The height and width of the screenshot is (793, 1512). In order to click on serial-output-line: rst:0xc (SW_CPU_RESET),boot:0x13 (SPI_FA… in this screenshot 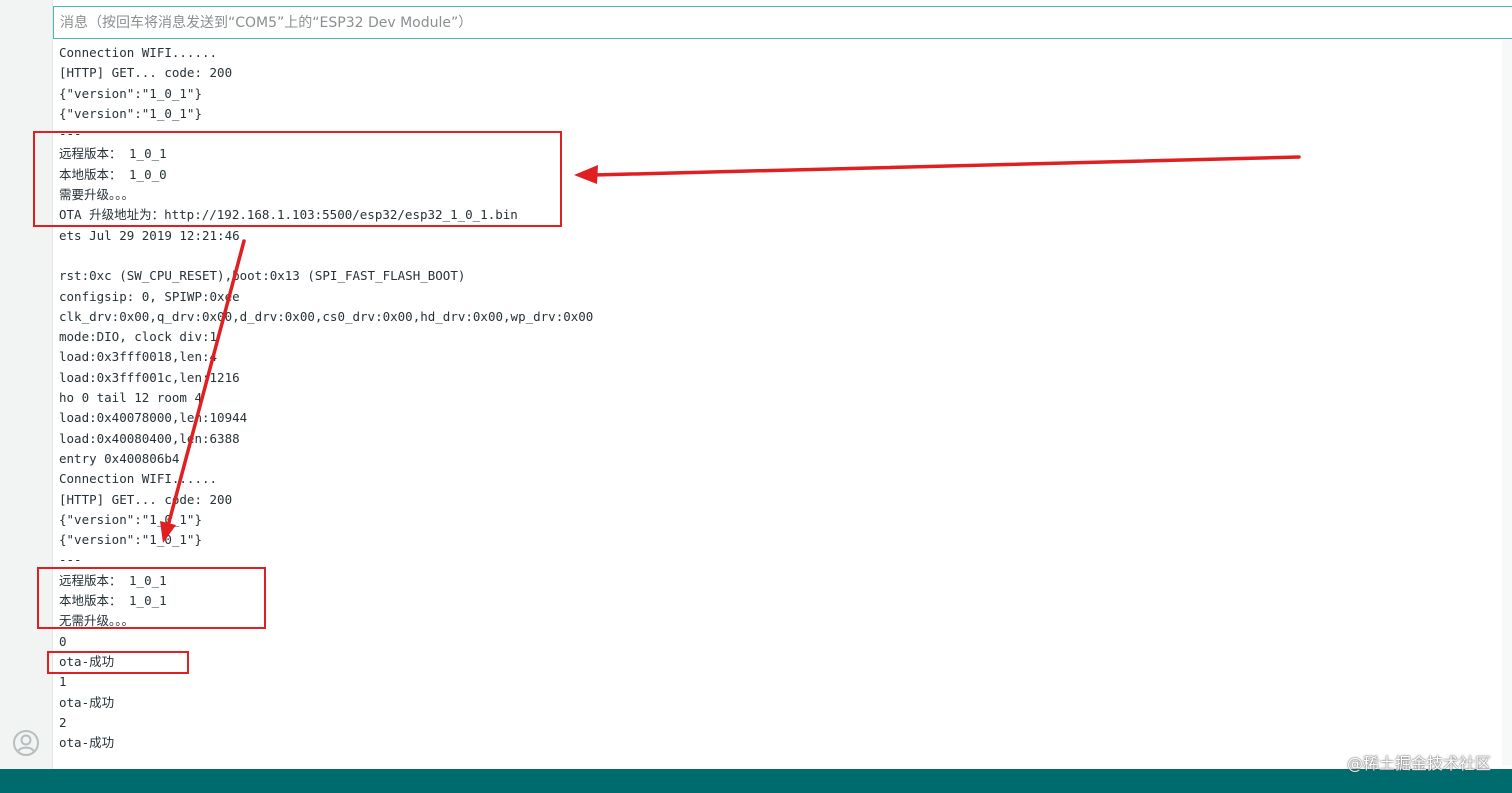, I will do `click(262, 276)`.